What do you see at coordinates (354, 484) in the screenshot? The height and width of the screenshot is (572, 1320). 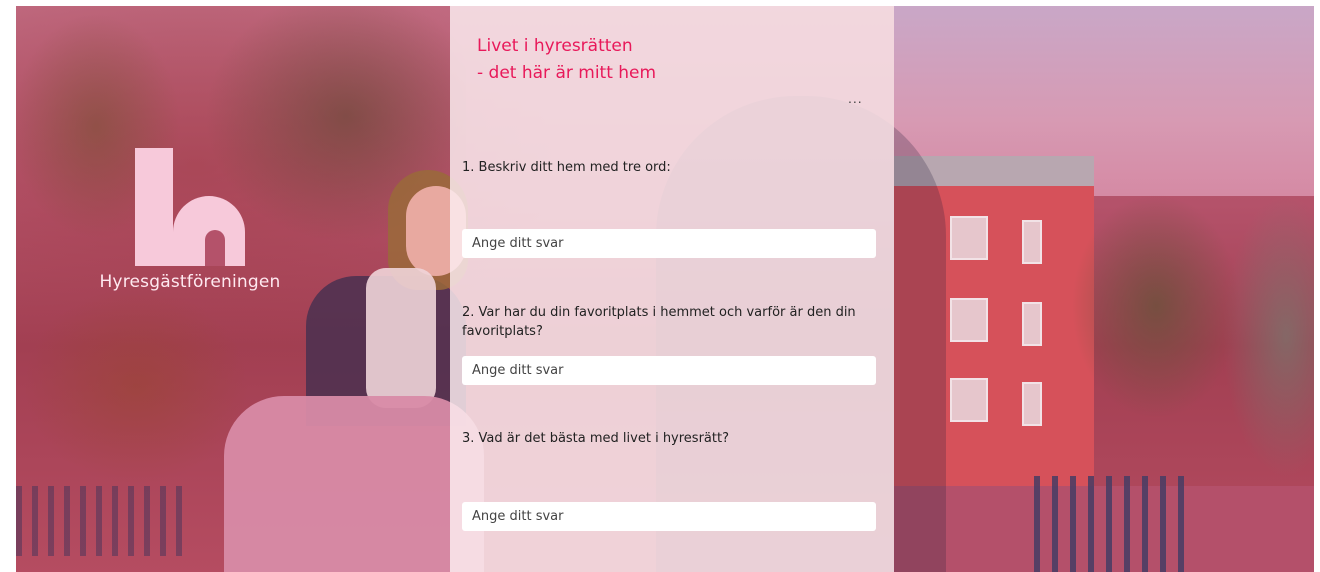 I see `baby-pram` at bounding box center [354, 484].